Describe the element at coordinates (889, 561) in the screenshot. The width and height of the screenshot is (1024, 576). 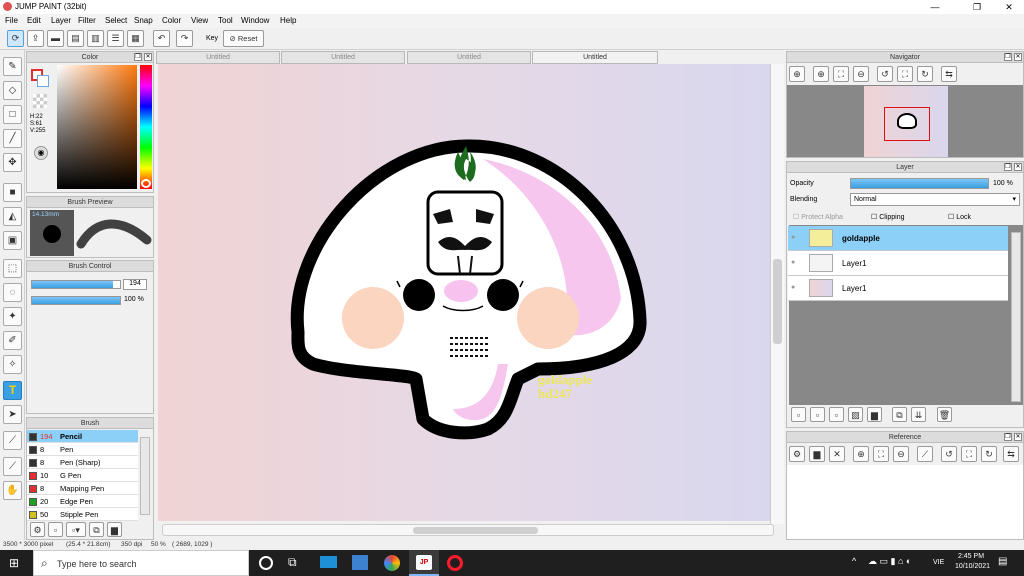
I see `system-tray-icons: ☁ ▭ ▮ ⌂ ◐` at that location.